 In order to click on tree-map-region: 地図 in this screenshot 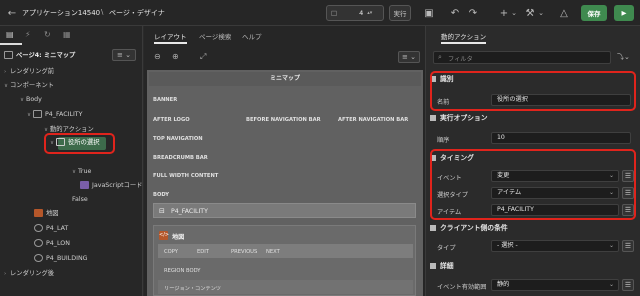, I will do `click(46, 214)`.